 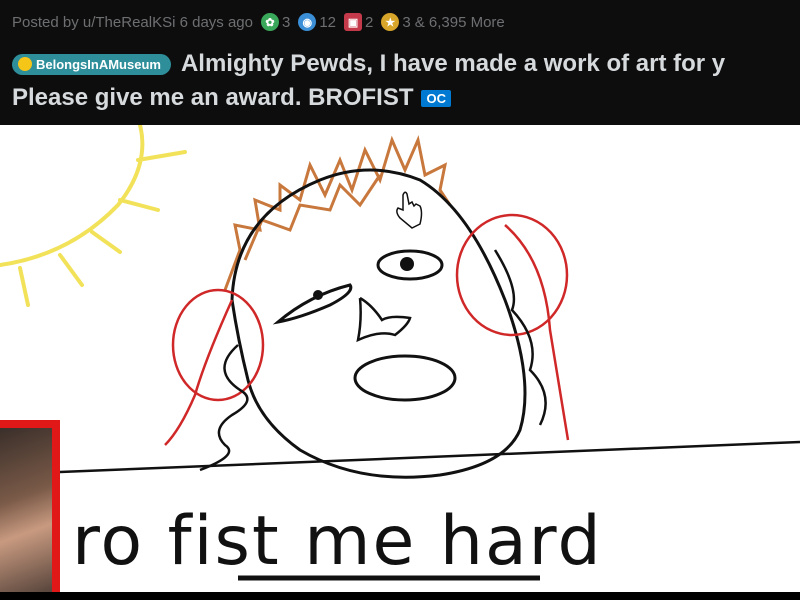 What do you see at coordinates (93, 216) in the screenshot?
I see `sun-drawing` at bounding box center [93, 216].